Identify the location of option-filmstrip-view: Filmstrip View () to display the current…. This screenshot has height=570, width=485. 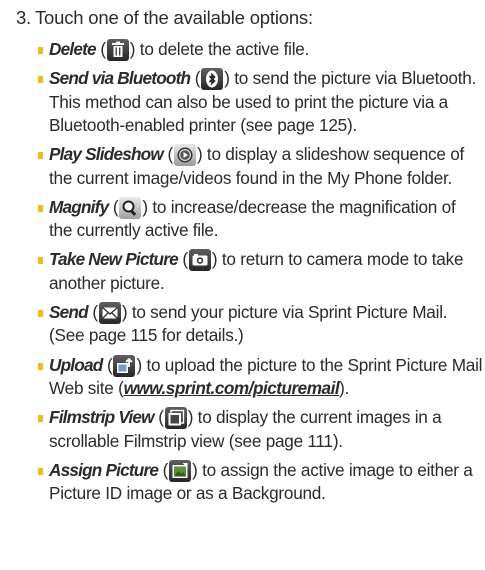
(260, 429).